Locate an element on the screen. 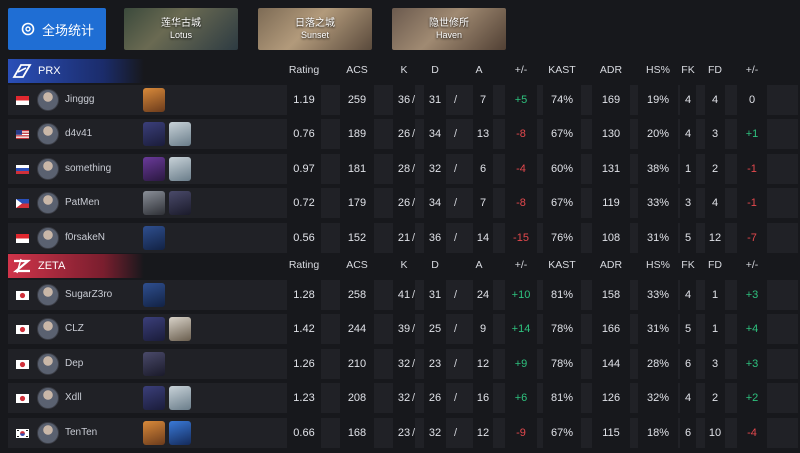 The width and height of the screenshot is (800, 453). stat-kast: 78% is located at coordinates (562, 329).